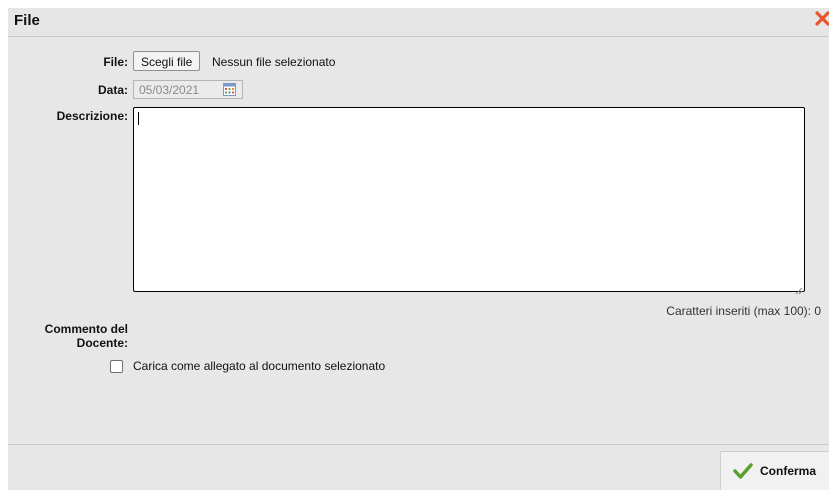  Describe the element at coordinates (138, 118) in the screenshot. I see `text-caret` at that location.